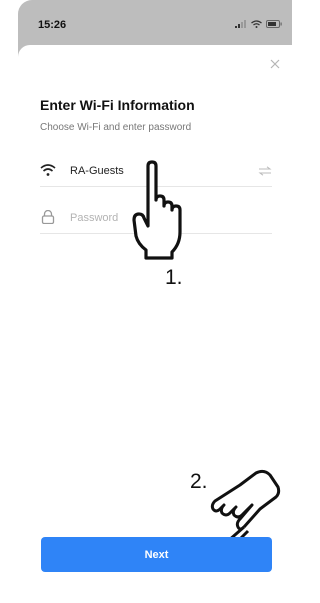 Image resolution: width=320 pixels, height=603 pixels. What do you see at coordinates (117, 105) in the screenshot?
I see `dialog-title: Enter Wi-Fi Information` at bounding box center [117, 105].